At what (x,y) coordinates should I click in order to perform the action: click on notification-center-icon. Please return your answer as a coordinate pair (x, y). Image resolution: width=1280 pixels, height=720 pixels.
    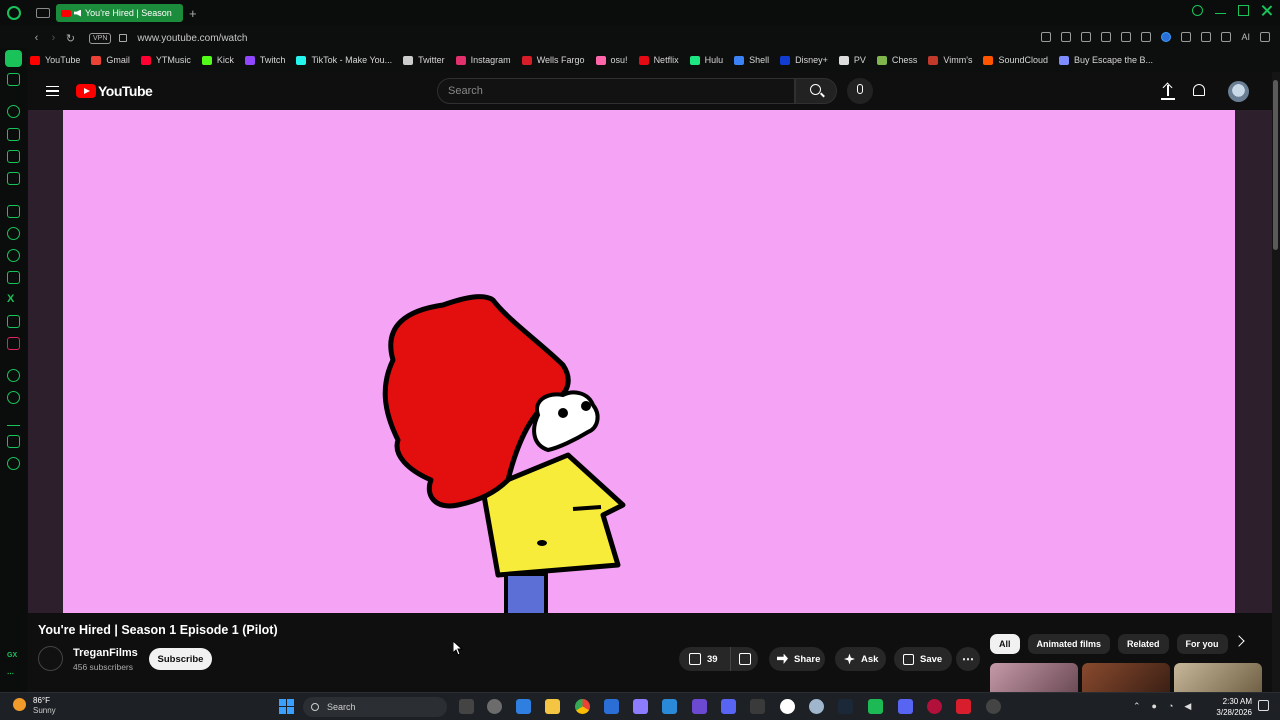
    Looking at the image, I should click on (1263, 705).